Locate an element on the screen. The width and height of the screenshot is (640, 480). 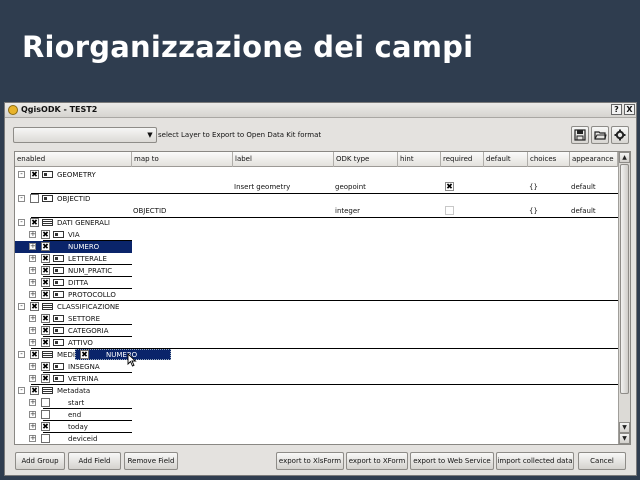
close-button: X is located at coordinates (629, 109).